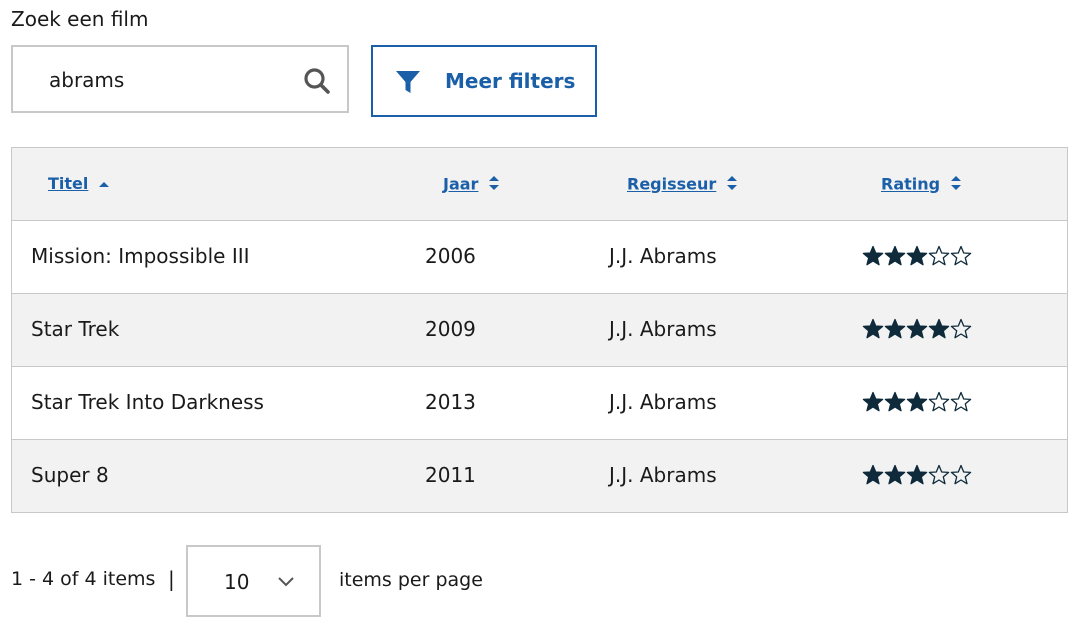 This screenshot has height=632, width=1085. What do you see at coordinates (539, 476) in the screenshot?
I see `table-row: Super 8 2011 J.J. Abrams` at bounding box center [539, 476].